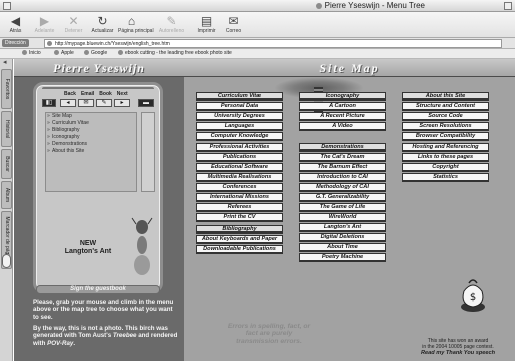  What do you see at coordinates (473, 295) in the screenshot?
I see `award-moneybag-icon: $` at bounding box center [473, 295].